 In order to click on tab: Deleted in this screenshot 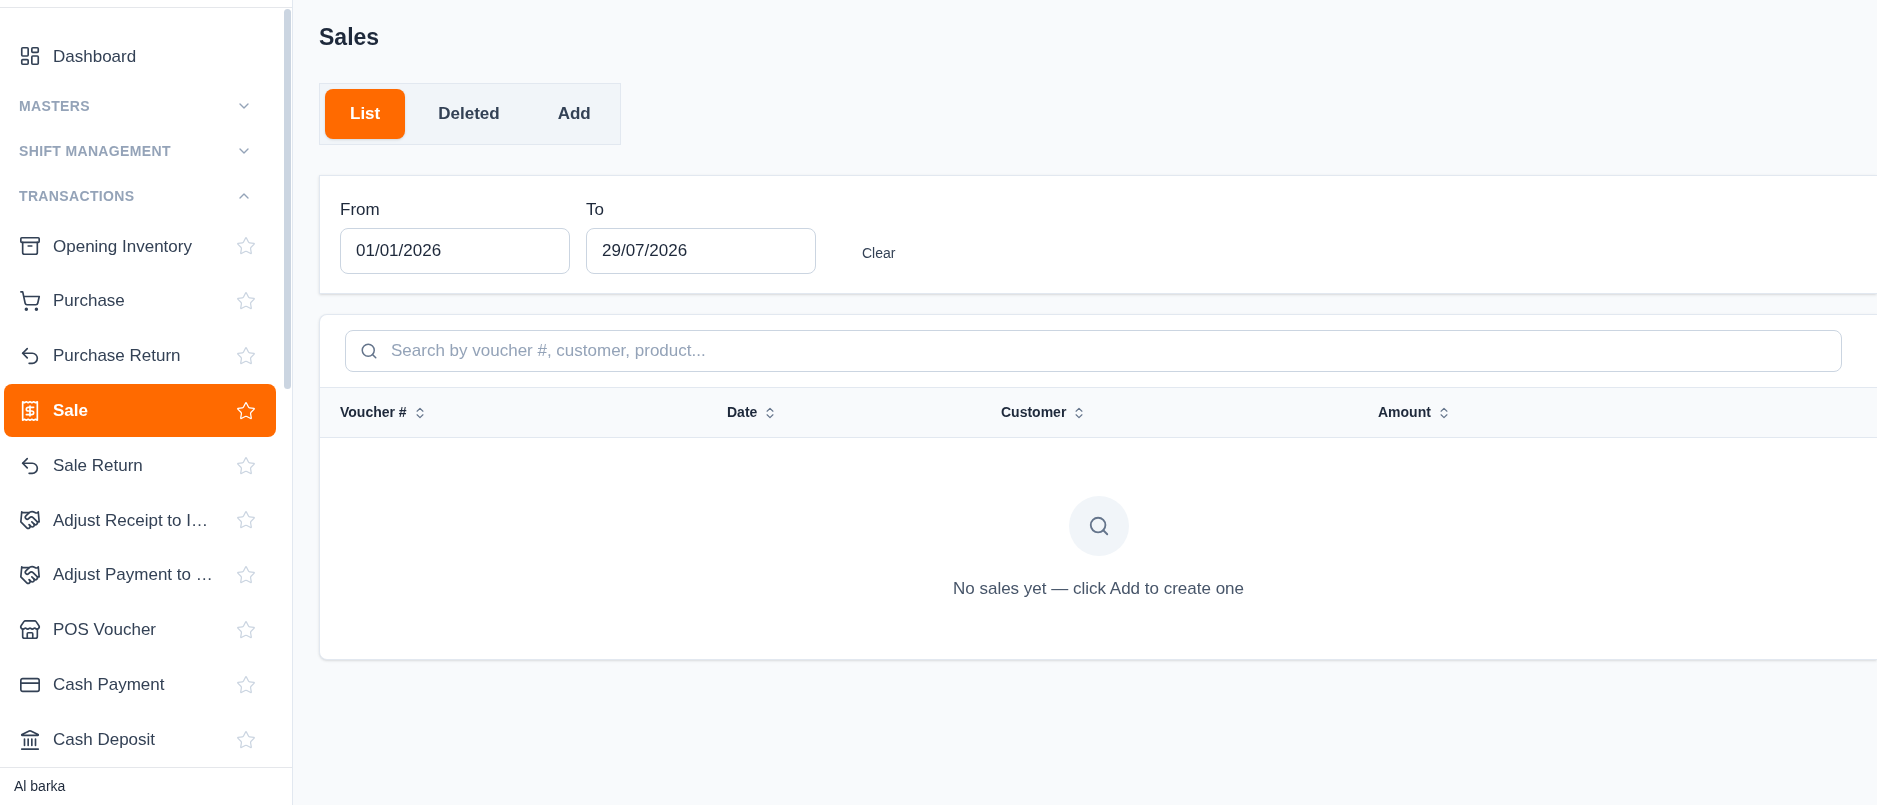, I will do `click(469, 114)`.